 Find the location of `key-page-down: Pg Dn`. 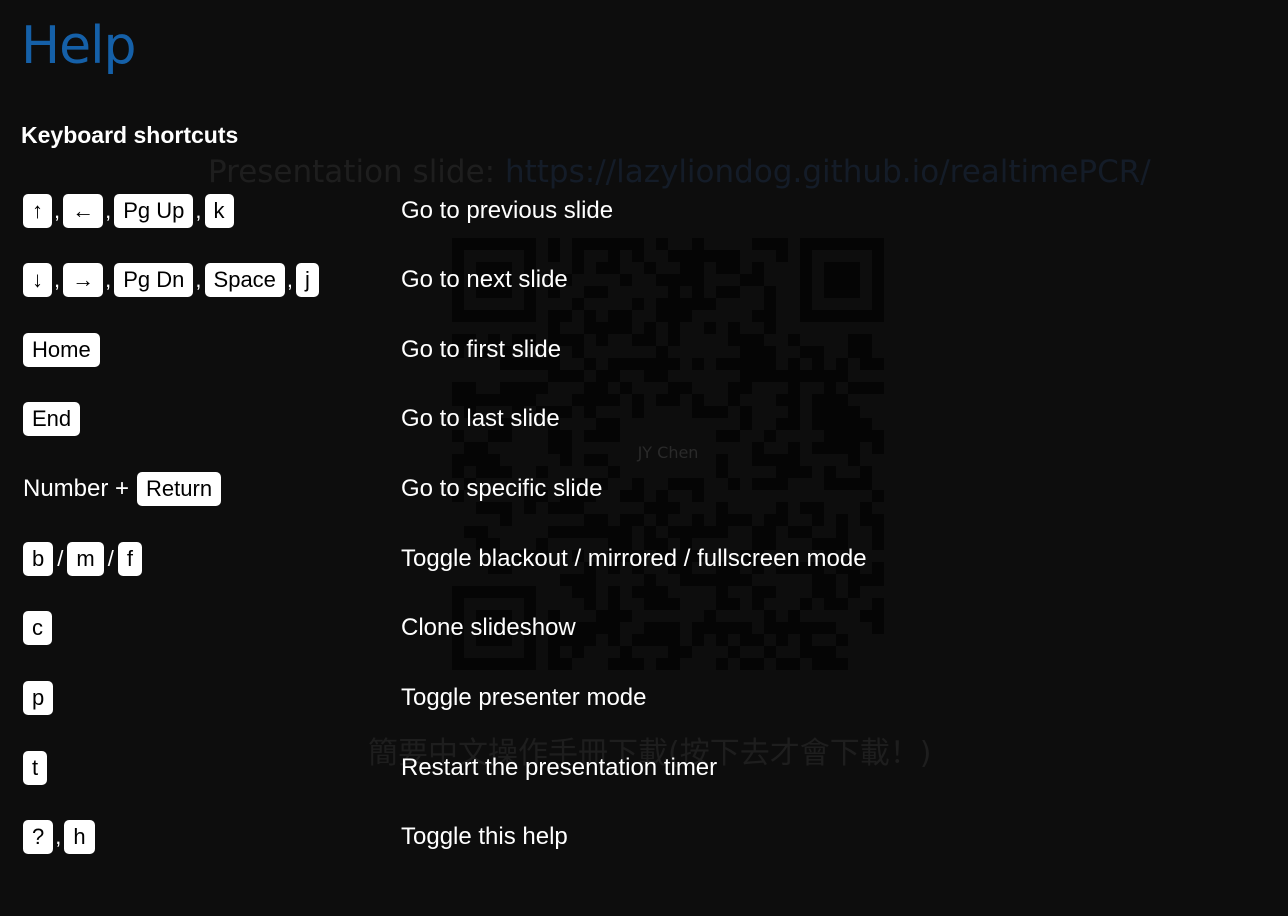

key-page-down: Pg Dn is located at coordinates (154, 280).